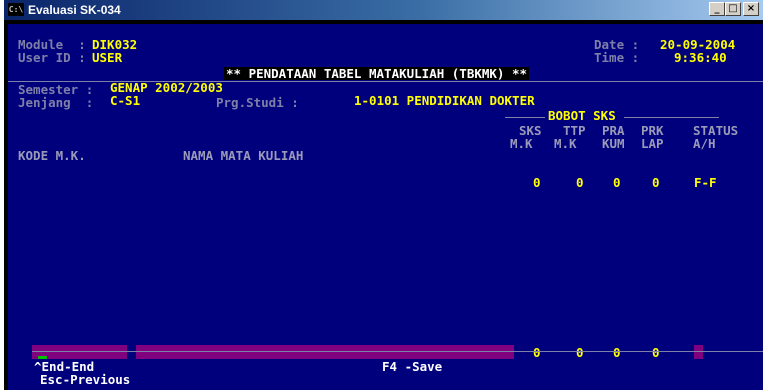 The image size is (767, 390). What do you see at coordinates (52, 57) in the screenshot?
I see `userid-label: User ID :` at bounding box center [52, 57].